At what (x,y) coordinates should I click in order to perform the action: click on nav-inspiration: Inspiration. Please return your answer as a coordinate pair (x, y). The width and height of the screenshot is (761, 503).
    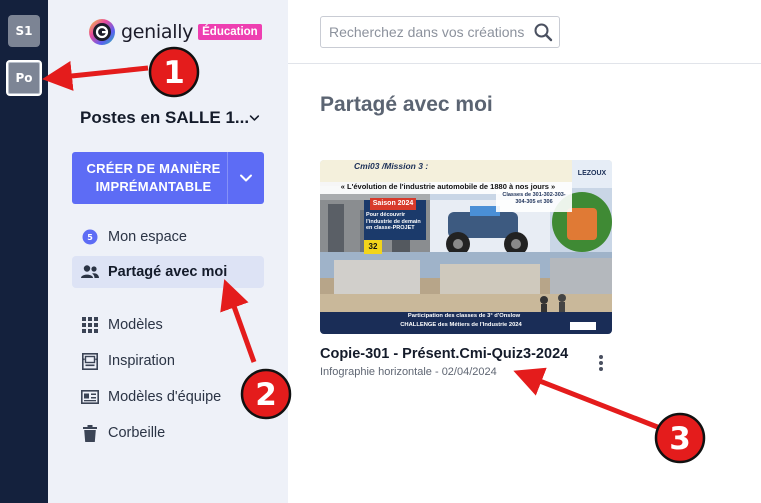
    Looking at the image, I should click on (168, 361).